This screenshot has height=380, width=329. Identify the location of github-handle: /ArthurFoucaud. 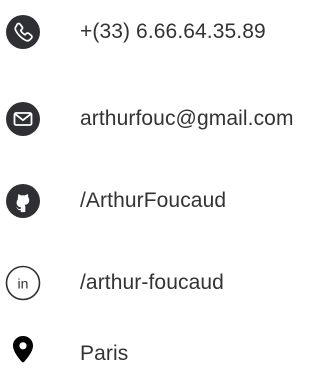
(153, 201).